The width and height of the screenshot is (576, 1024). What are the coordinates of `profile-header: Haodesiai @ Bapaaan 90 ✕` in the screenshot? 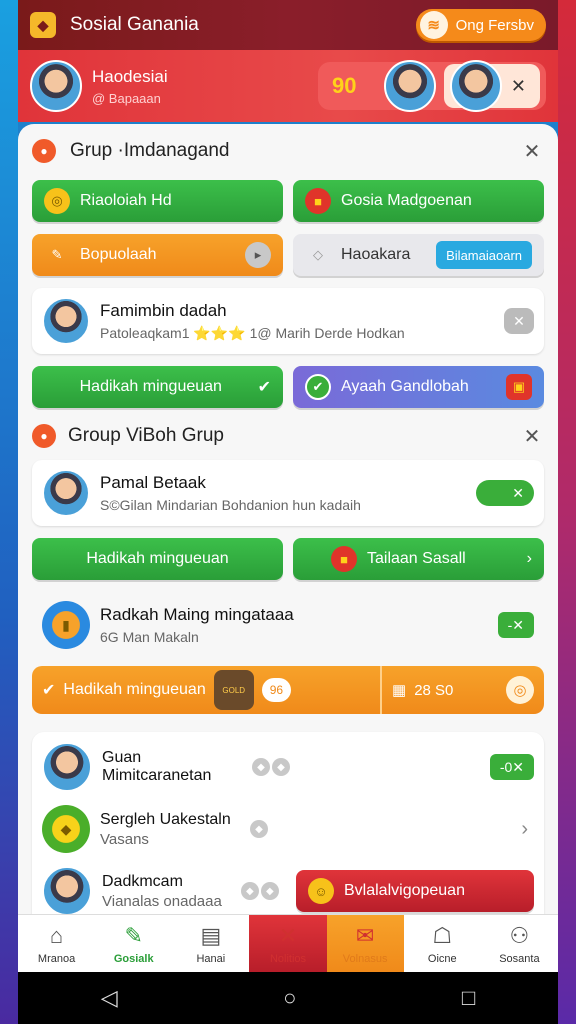 It's located at (288, 86).